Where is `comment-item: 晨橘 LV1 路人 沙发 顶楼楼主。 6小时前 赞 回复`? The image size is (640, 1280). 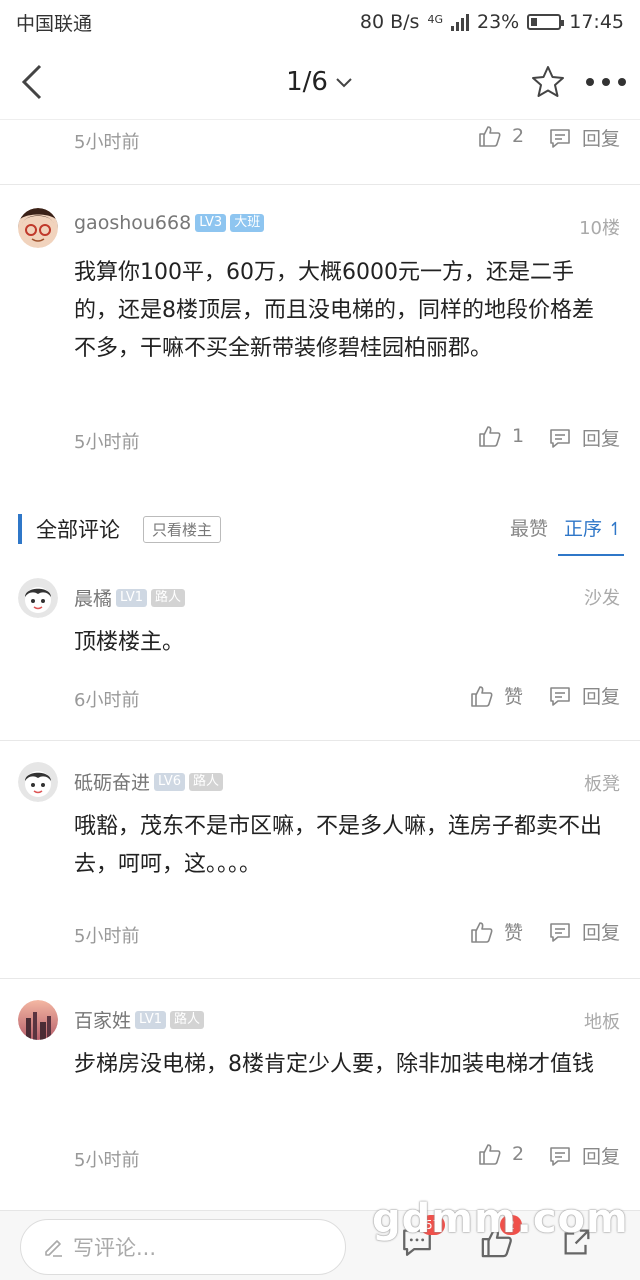
comment-item: 晨橘 LV1 路人 沙发 顶楼楼主。 6小时前 赞 回复 is located at coordinates (320, 652).